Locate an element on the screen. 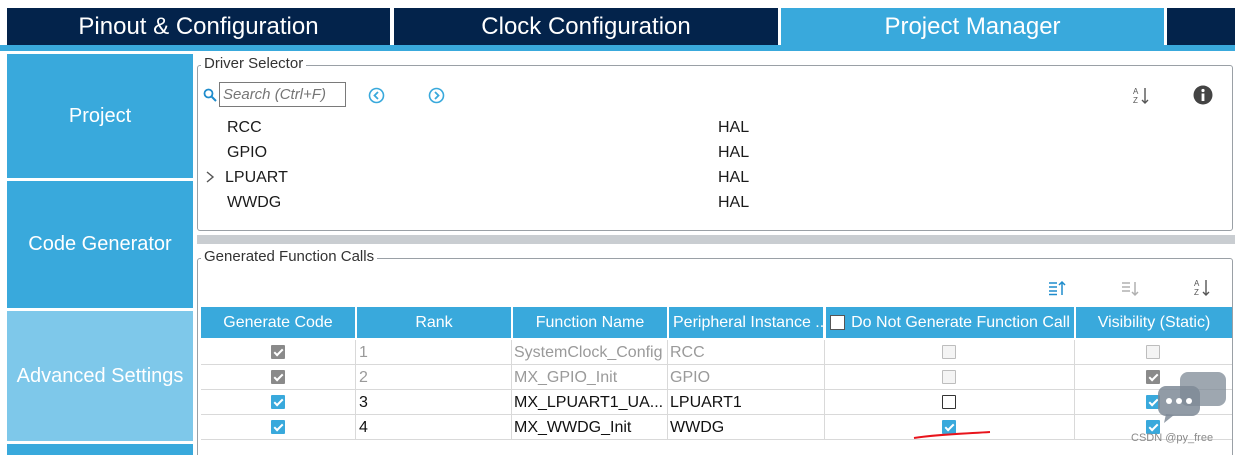 This screenshot has height=455, width=1235. tab-label: Pinout & Configuration is located at coordinates (198, 26).